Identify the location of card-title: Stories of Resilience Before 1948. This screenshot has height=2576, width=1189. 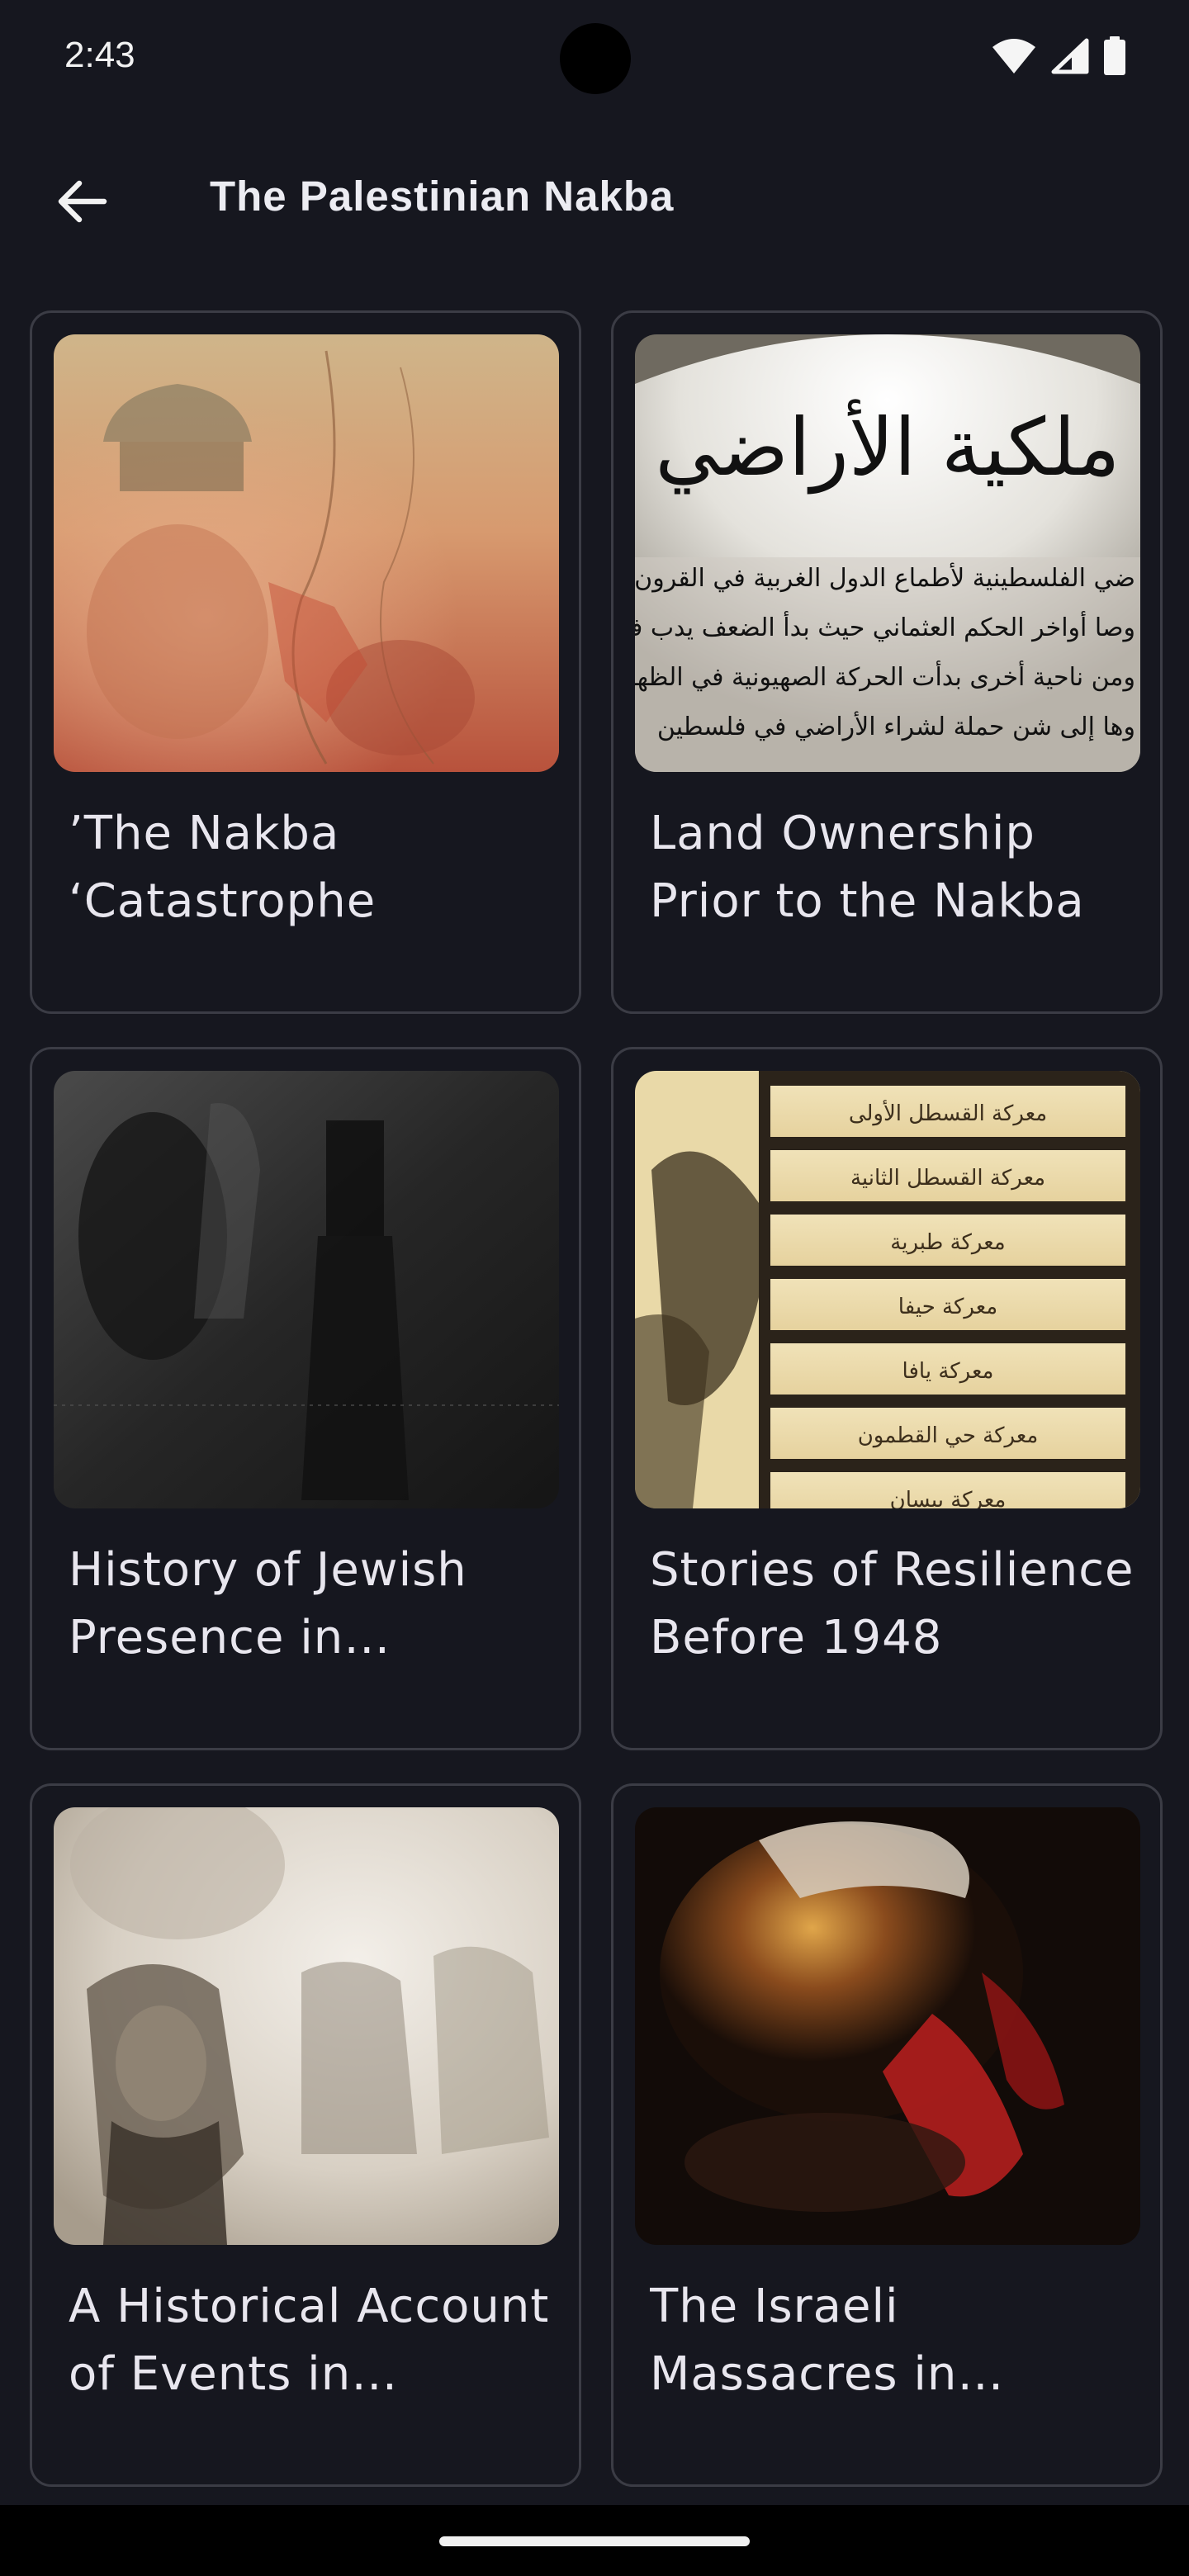
(892, 1603).